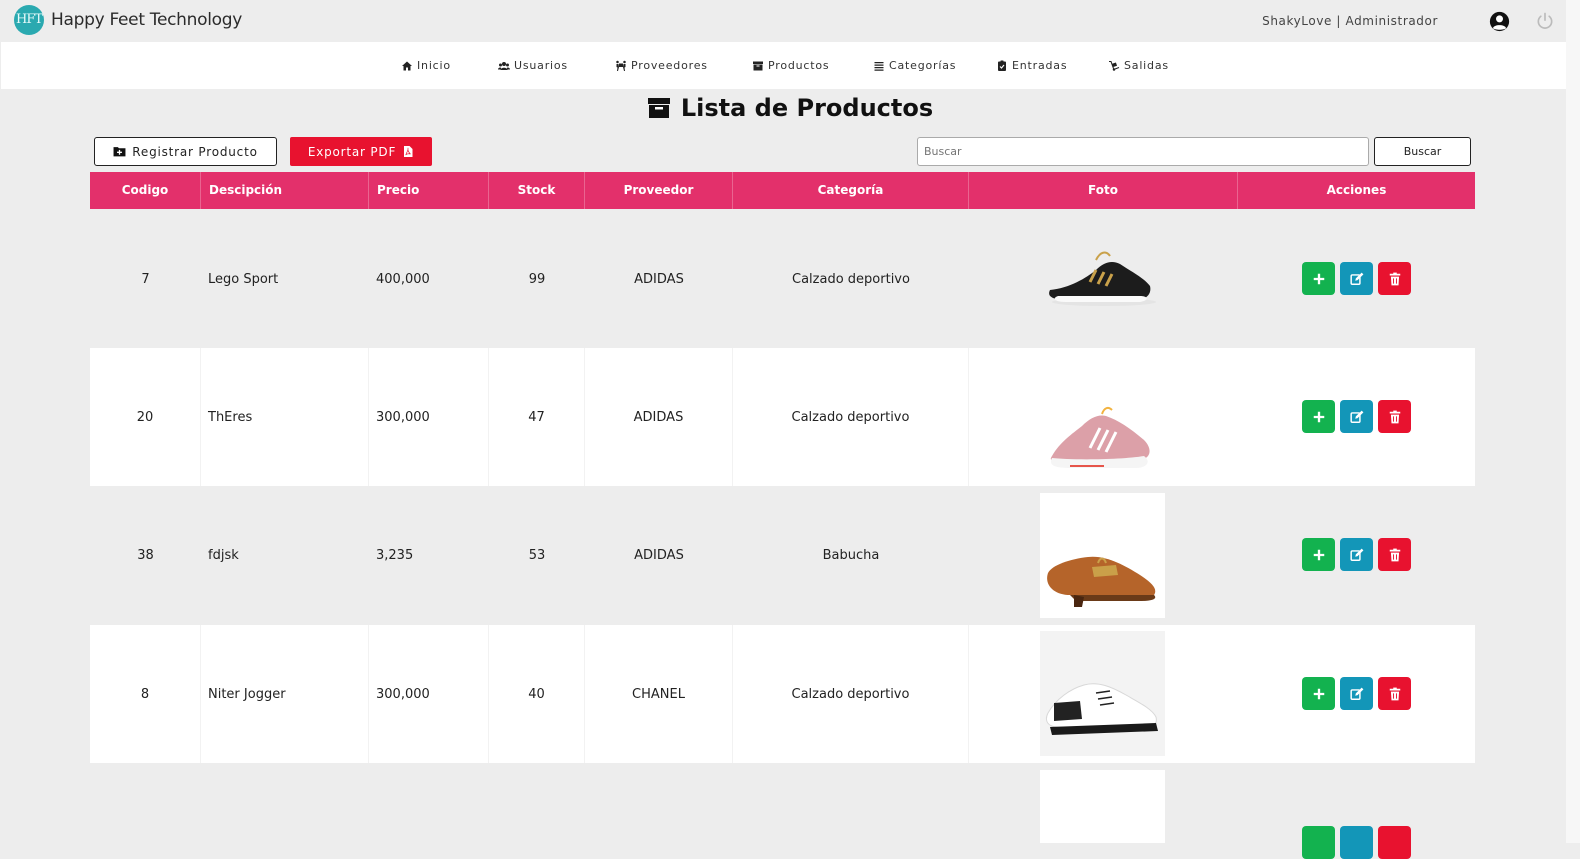  Describe the element at coordinates (395, 555) in the screenshot. I see `cell-precio: 3,235` at that location.